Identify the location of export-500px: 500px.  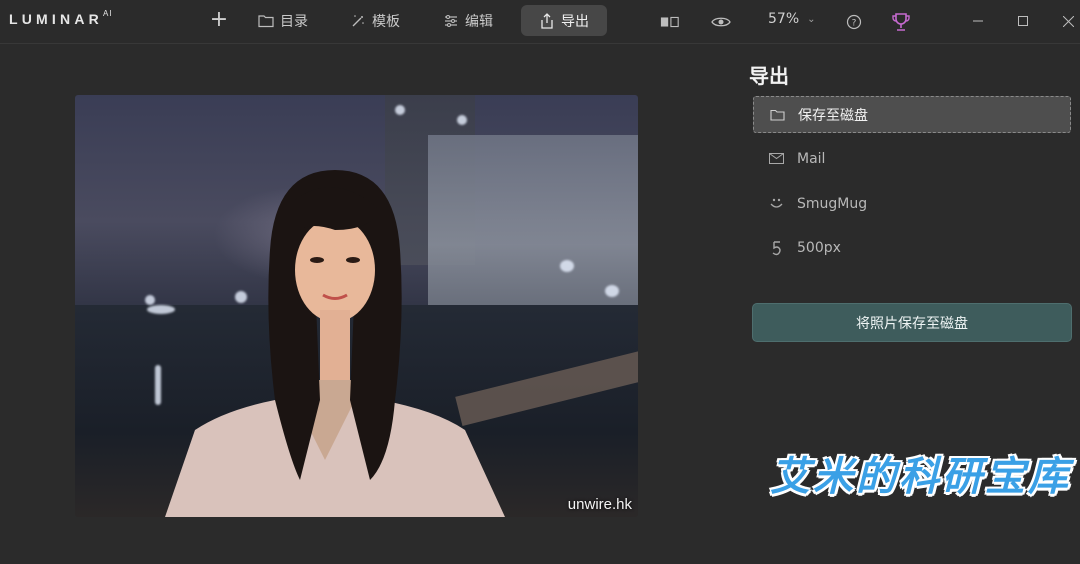
(912, 247).